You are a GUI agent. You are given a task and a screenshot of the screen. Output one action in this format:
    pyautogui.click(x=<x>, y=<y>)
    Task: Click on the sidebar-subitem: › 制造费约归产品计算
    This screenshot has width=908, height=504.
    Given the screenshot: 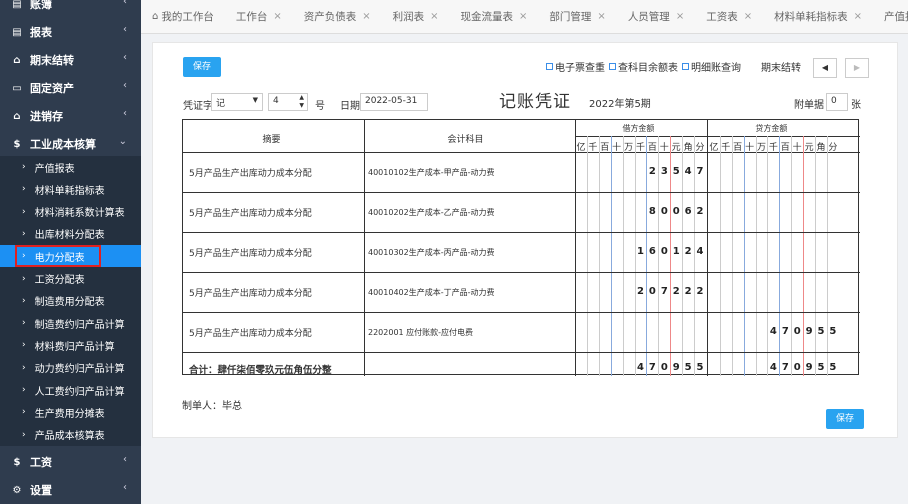 What is the action you would take?
    pyautogui.click(x=70, y=323)
    